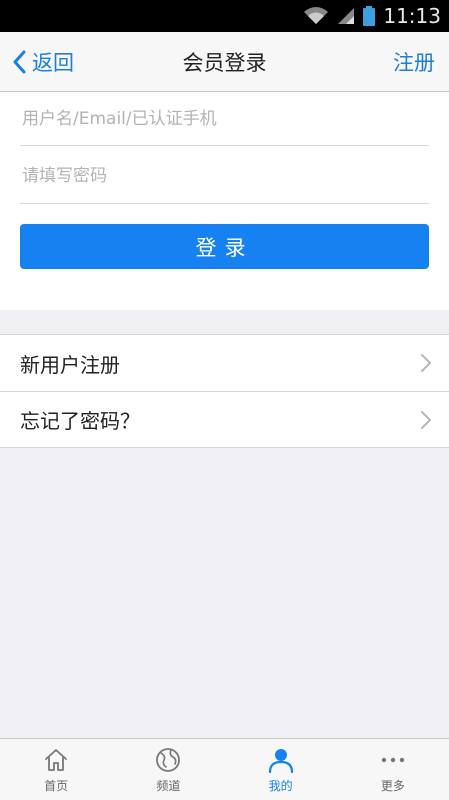 This screenshot has width=449, height=800. Describe the element at coordinates (53, 63) in the screenshot. I see `back-label: 返回` at that location.